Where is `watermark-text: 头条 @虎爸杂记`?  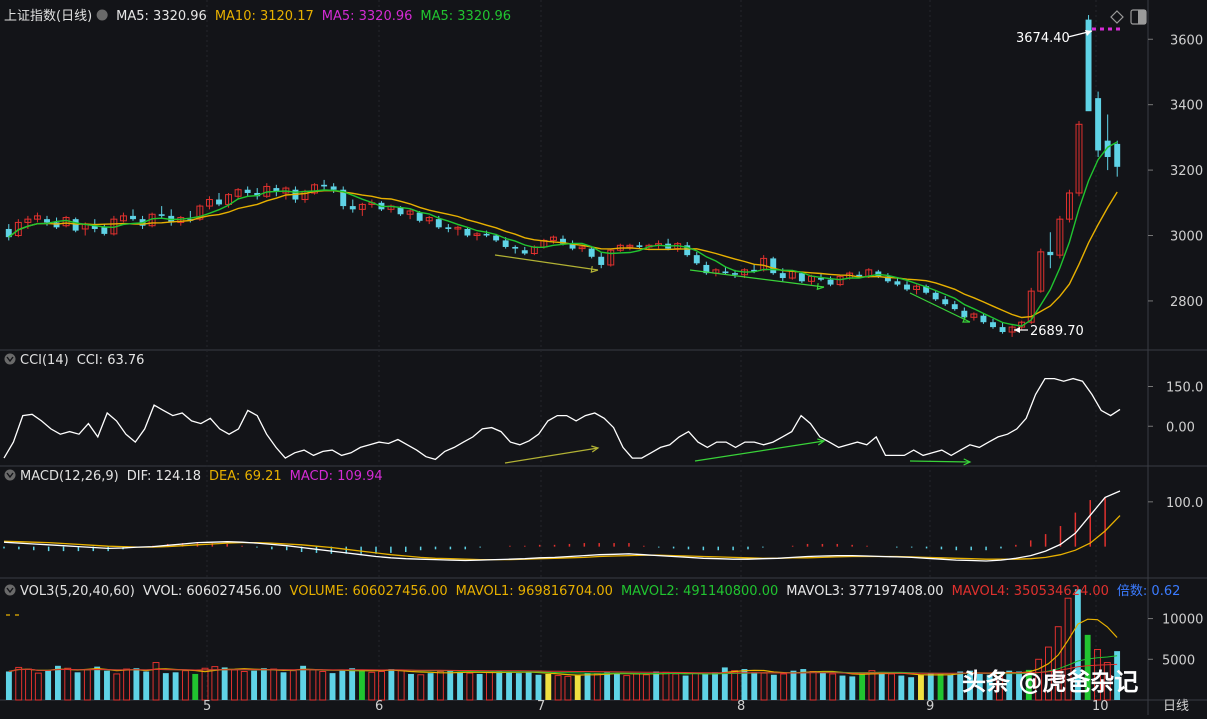
watermark-text: 头条 @虎爸杂记 is located at coordinates (1050, 682).